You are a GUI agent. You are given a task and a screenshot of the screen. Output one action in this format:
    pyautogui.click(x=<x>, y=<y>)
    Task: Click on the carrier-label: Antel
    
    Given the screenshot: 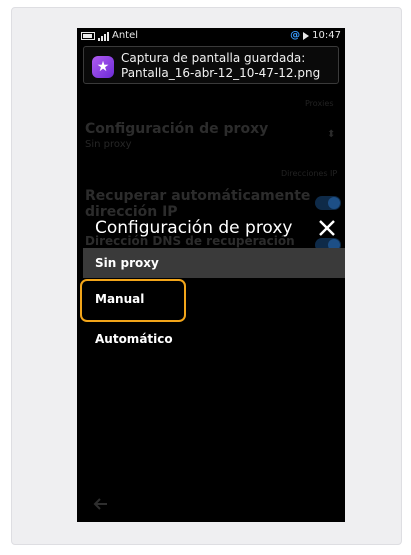 What is the action you would take?
    pyautogui.click(x=125, y=35)
    